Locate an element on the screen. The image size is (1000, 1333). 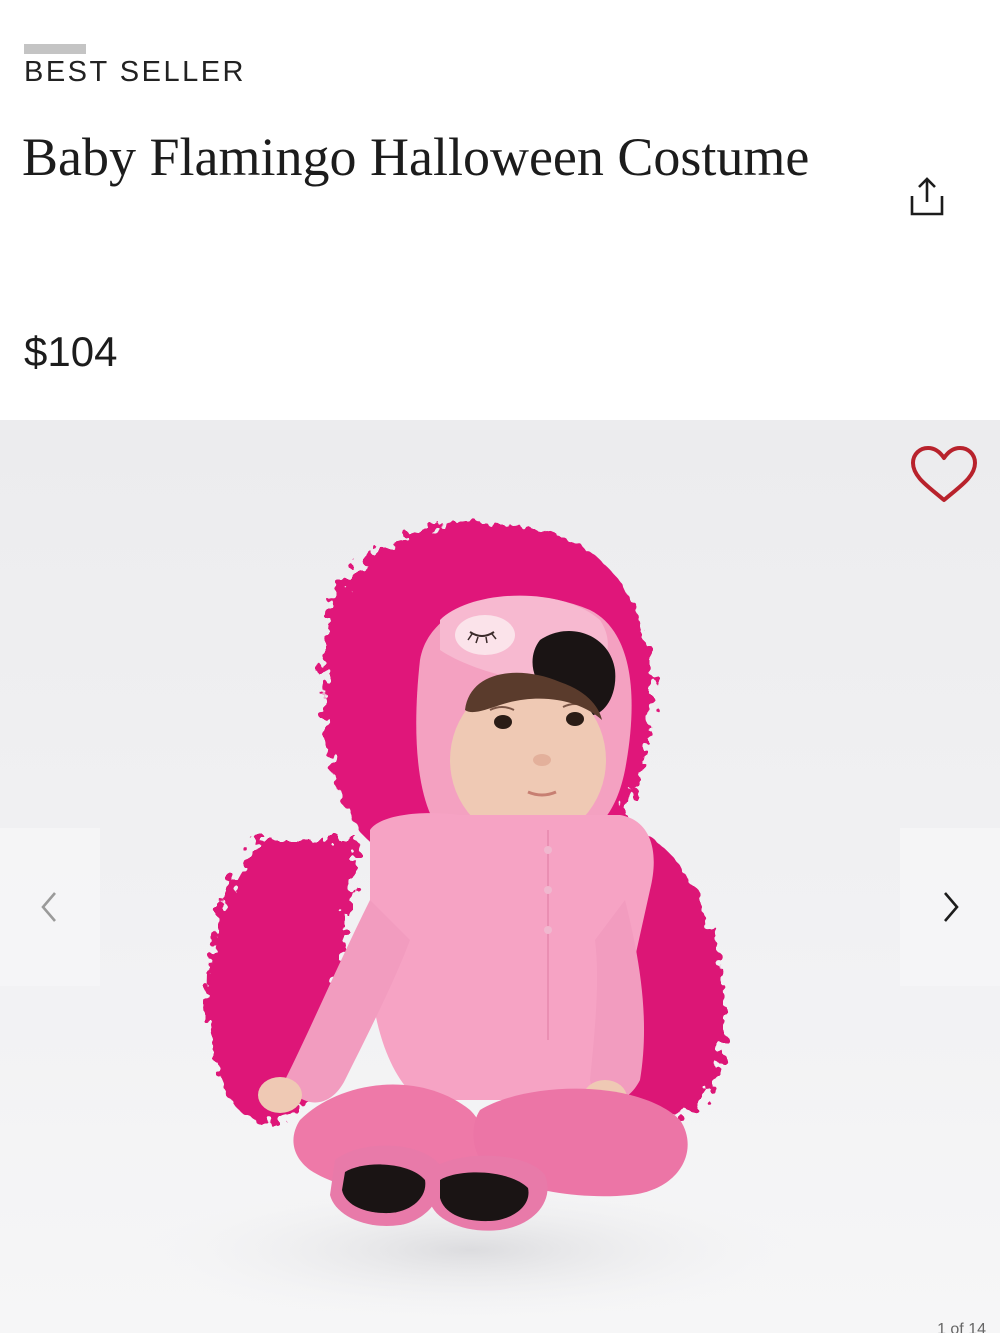
carousel-next-button is located at coordinates (950, 907).